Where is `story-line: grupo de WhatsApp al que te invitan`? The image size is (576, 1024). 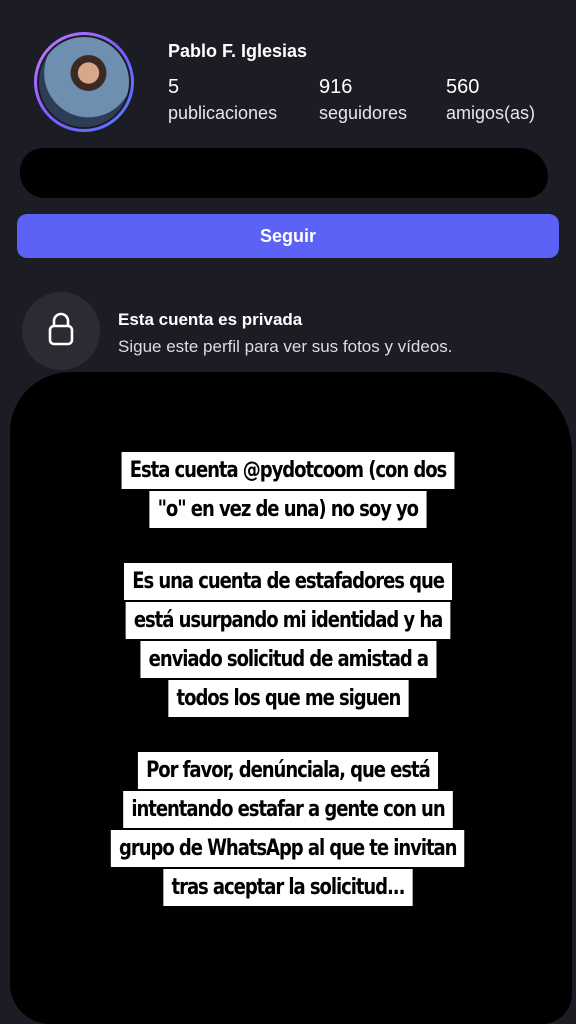 story-line: grupo de WhatsApp al que te invitan is located at coordinates (288, 848).